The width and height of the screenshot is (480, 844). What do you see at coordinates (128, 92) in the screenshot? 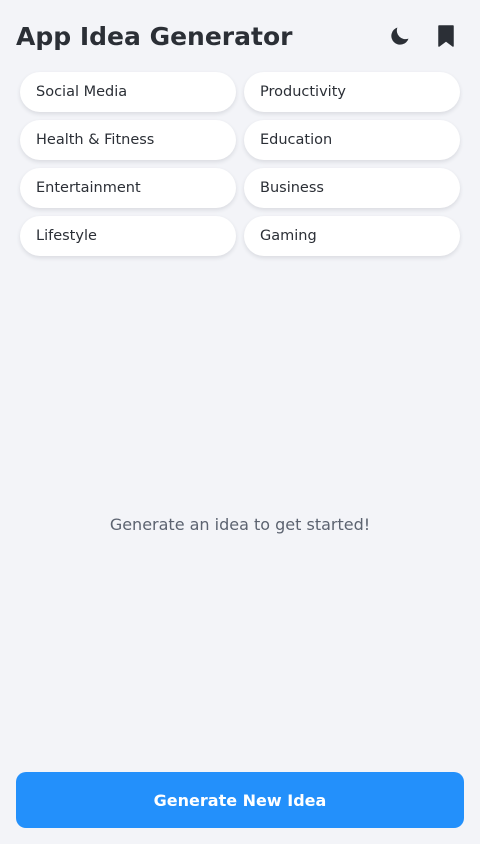
I see `category-chip-social-media: Social Media` at bounding box center [128, 92].